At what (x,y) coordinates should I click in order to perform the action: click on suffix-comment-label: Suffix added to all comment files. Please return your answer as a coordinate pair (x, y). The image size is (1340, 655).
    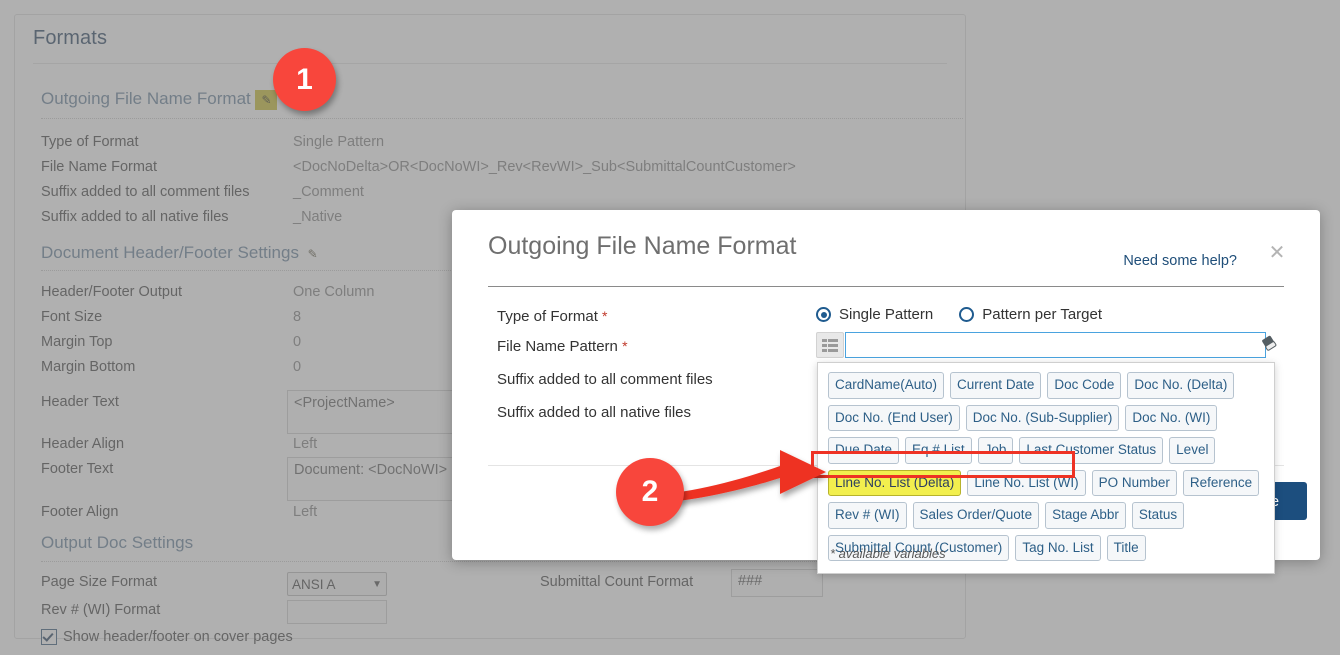
    Looking at the image, I should click on (605, 379).